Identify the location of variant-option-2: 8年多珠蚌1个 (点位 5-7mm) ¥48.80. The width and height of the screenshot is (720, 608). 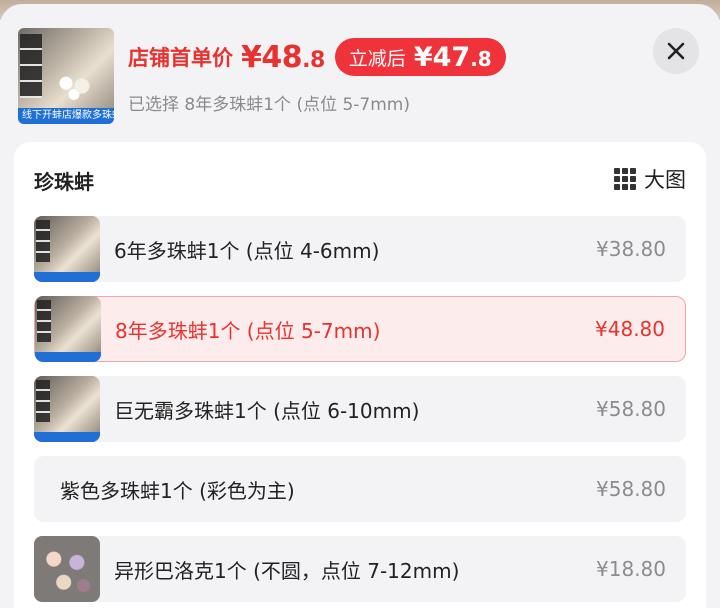
(360, 329).